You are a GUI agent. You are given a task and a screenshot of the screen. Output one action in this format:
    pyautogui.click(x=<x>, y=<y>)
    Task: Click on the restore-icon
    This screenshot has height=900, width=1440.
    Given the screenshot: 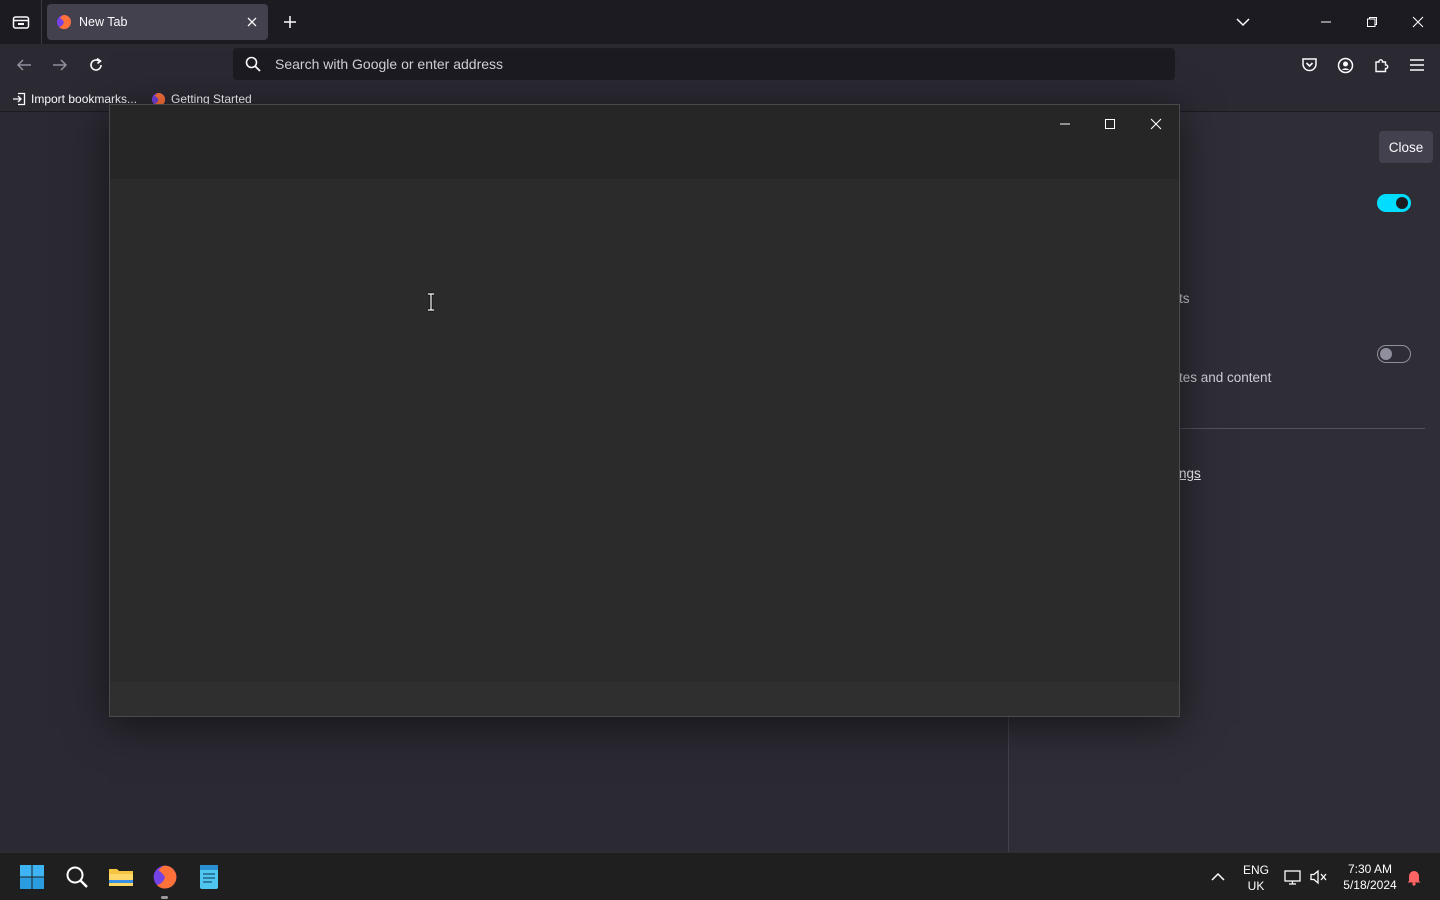 What is the action you would take?
    pyautogui.click(x=1372, y=22)
    